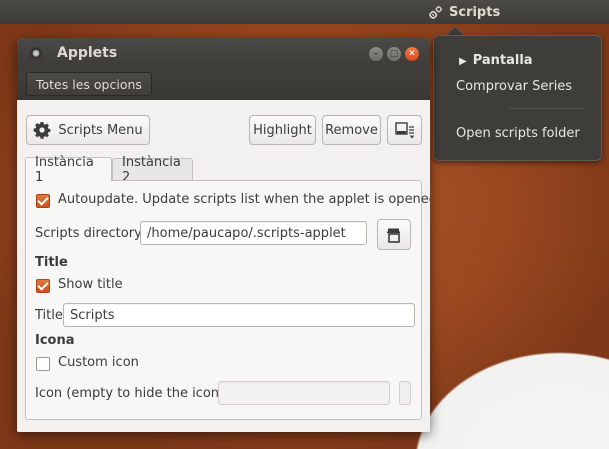 Image resolution: width=609 pixels, height=449 pixels. I want to click on applet-config-button, so click(404, 130).